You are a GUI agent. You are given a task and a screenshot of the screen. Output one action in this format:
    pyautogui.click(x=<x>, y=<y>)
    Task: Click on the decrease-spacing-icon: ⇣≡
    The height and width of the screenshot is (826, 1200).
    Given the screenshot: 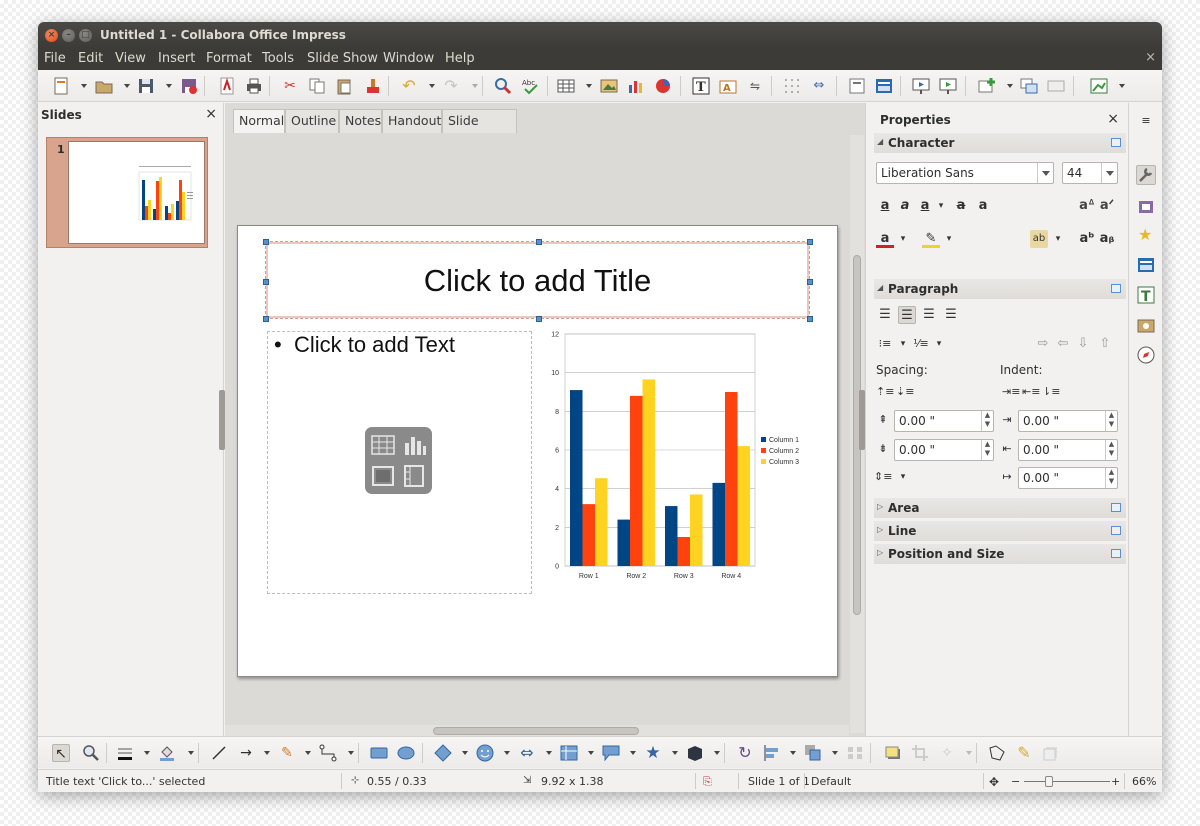 What is the action you would take?
    pyautogui.click(x=905, y=392)
    